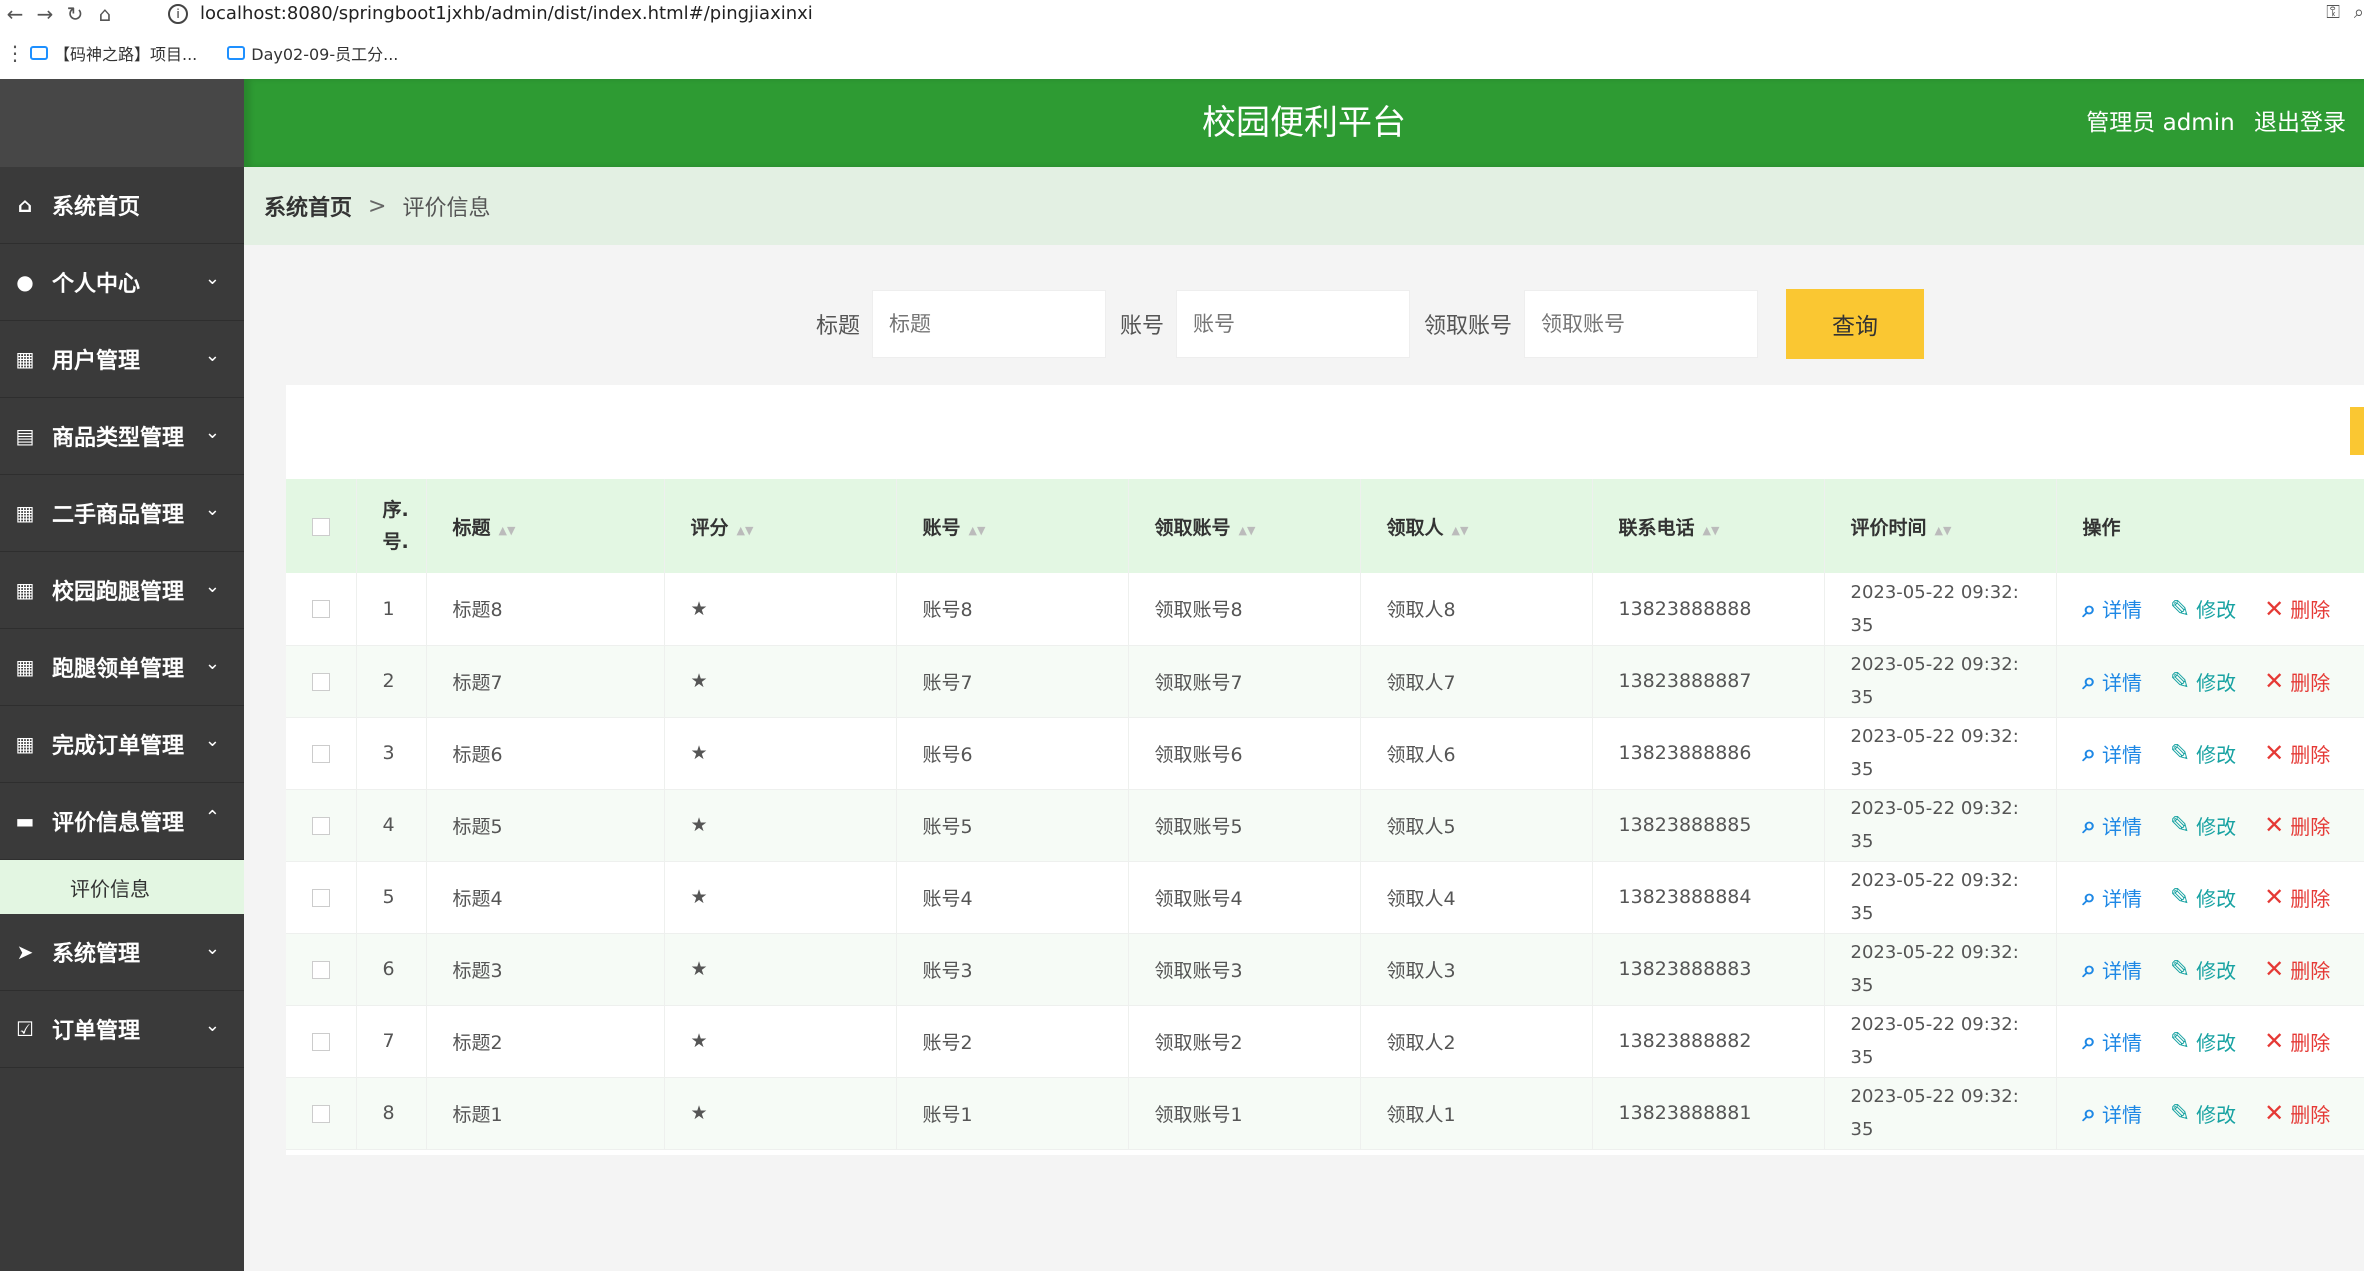 The height and width of the screenshot is (1271, 2364). Describe the element at coordinates (545, 526) in the screenshot. I see `col-header-title: 标题 ▲▼` at that location.